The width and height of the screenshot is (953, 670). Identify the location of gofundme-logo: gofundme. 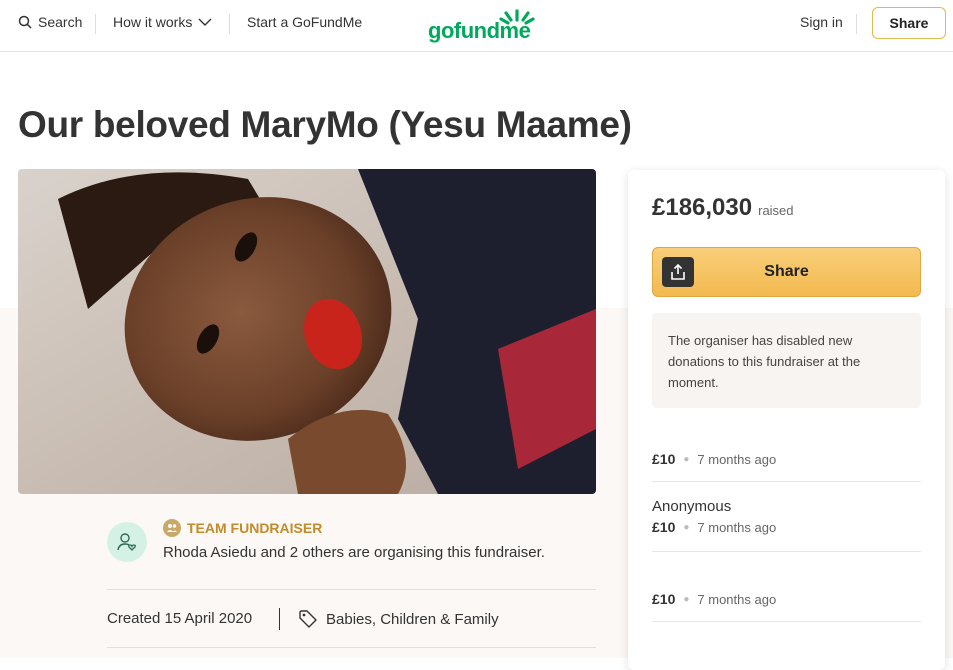
(483, 24).